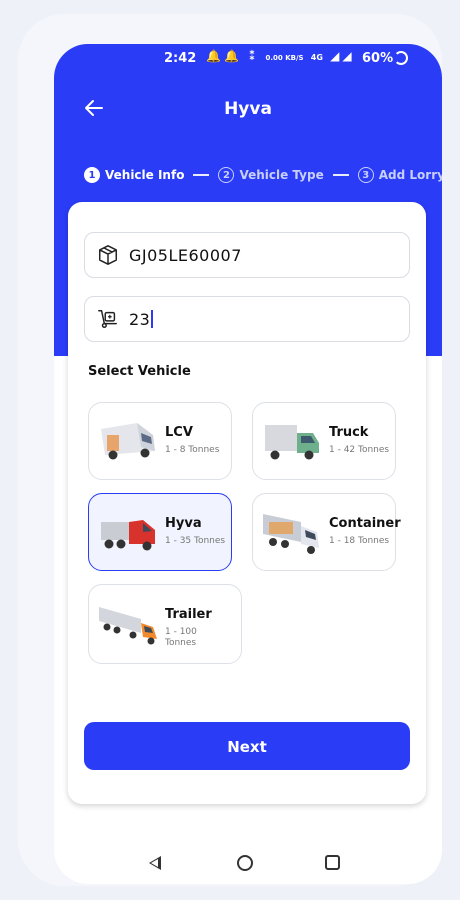  Describe the element at coordinates (247, 255) in the screenshot. I see `vehicle-number-field: GJ05LE60007` at that location.